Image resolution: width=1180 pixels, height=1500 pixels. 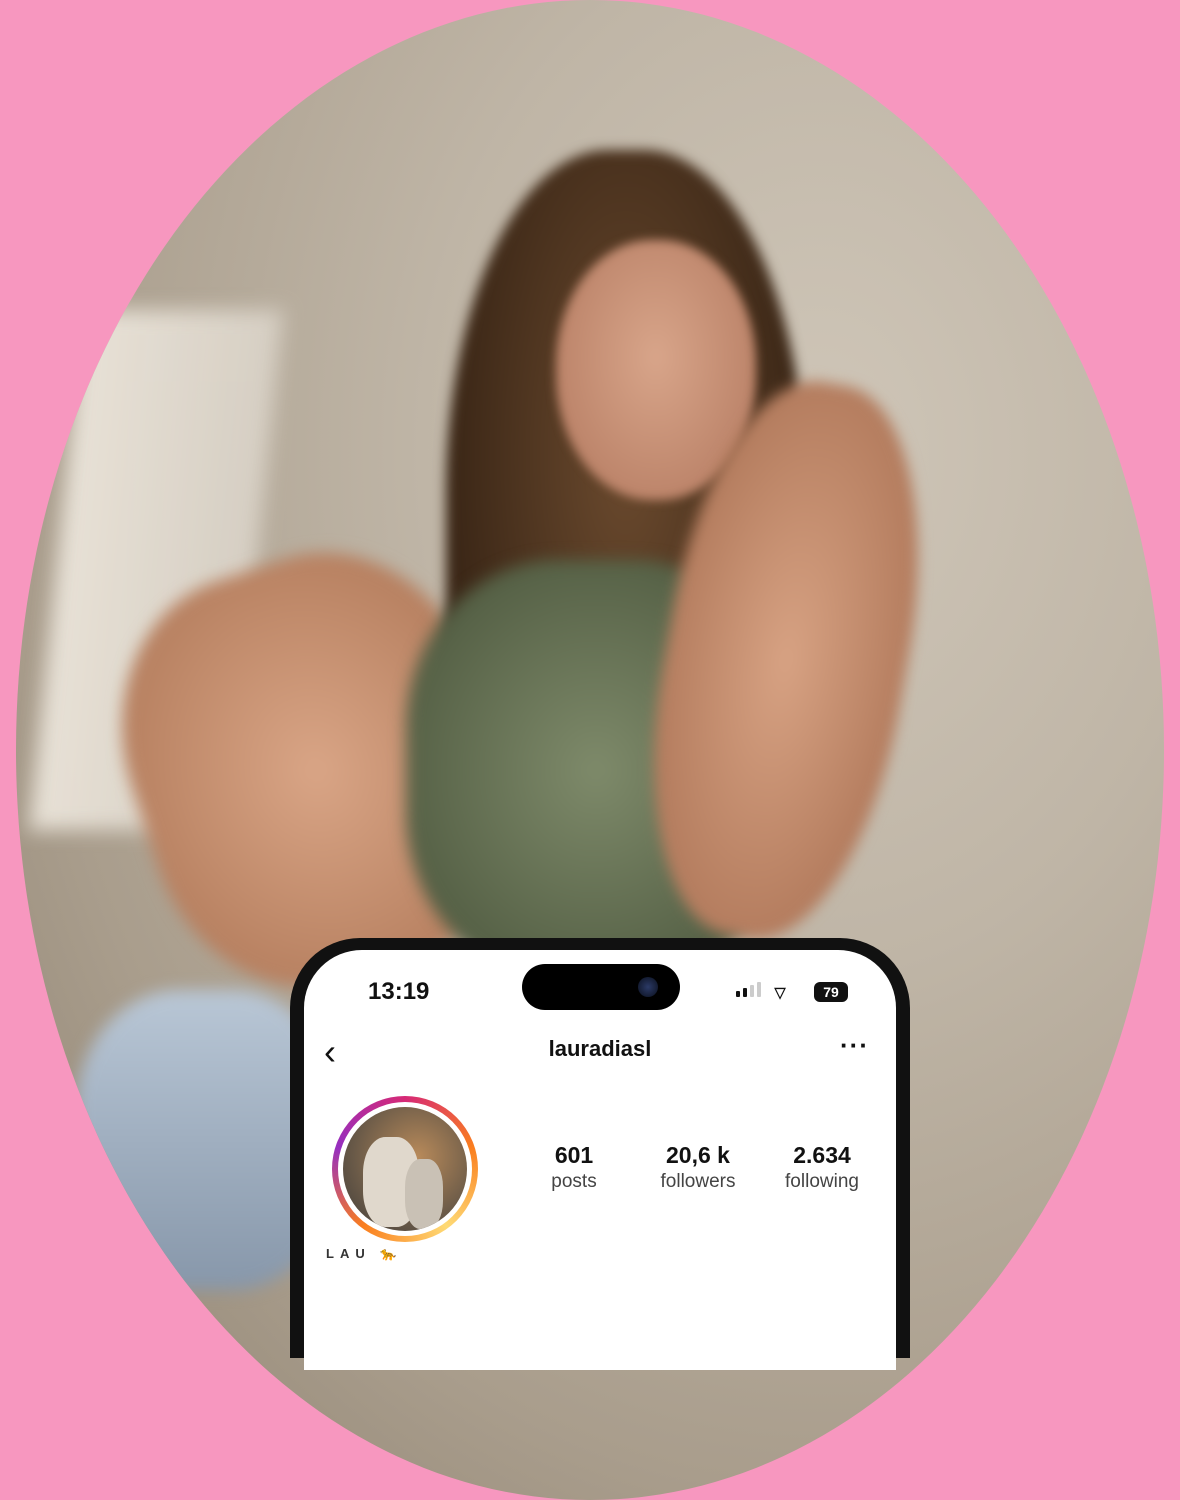 What do you see at coordinates (364, 1253) in the screenshot?
I see `profile-display-name: LAU 🐆` at bounding box center [364, 1253].